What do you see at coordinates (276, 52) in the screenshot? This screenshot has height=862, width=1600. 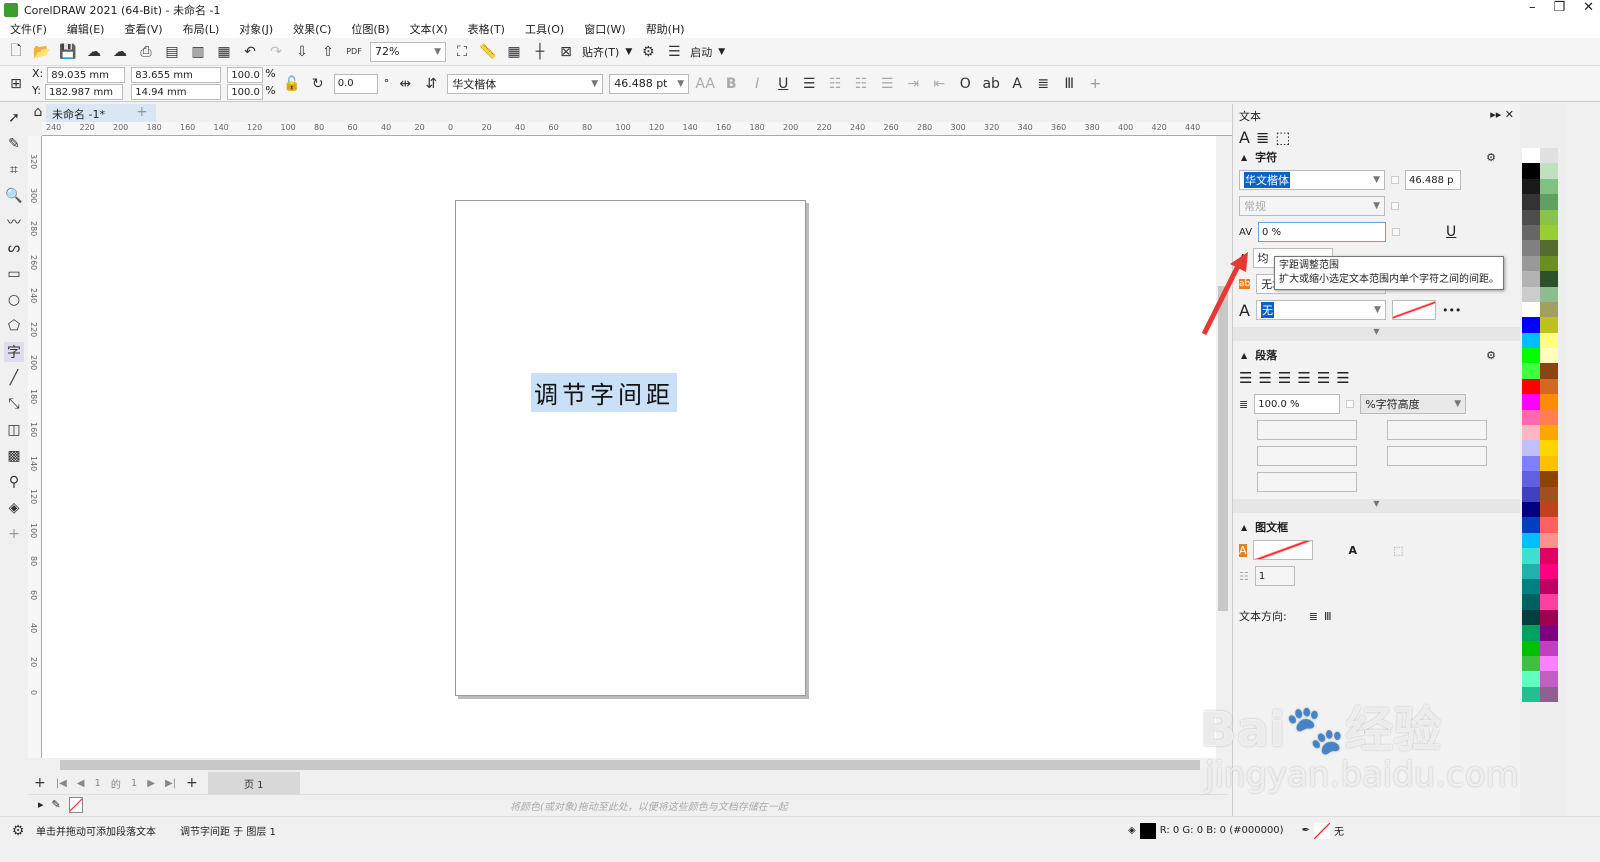 I see `redo-icon: ↷` at bounding box center [276, 52].